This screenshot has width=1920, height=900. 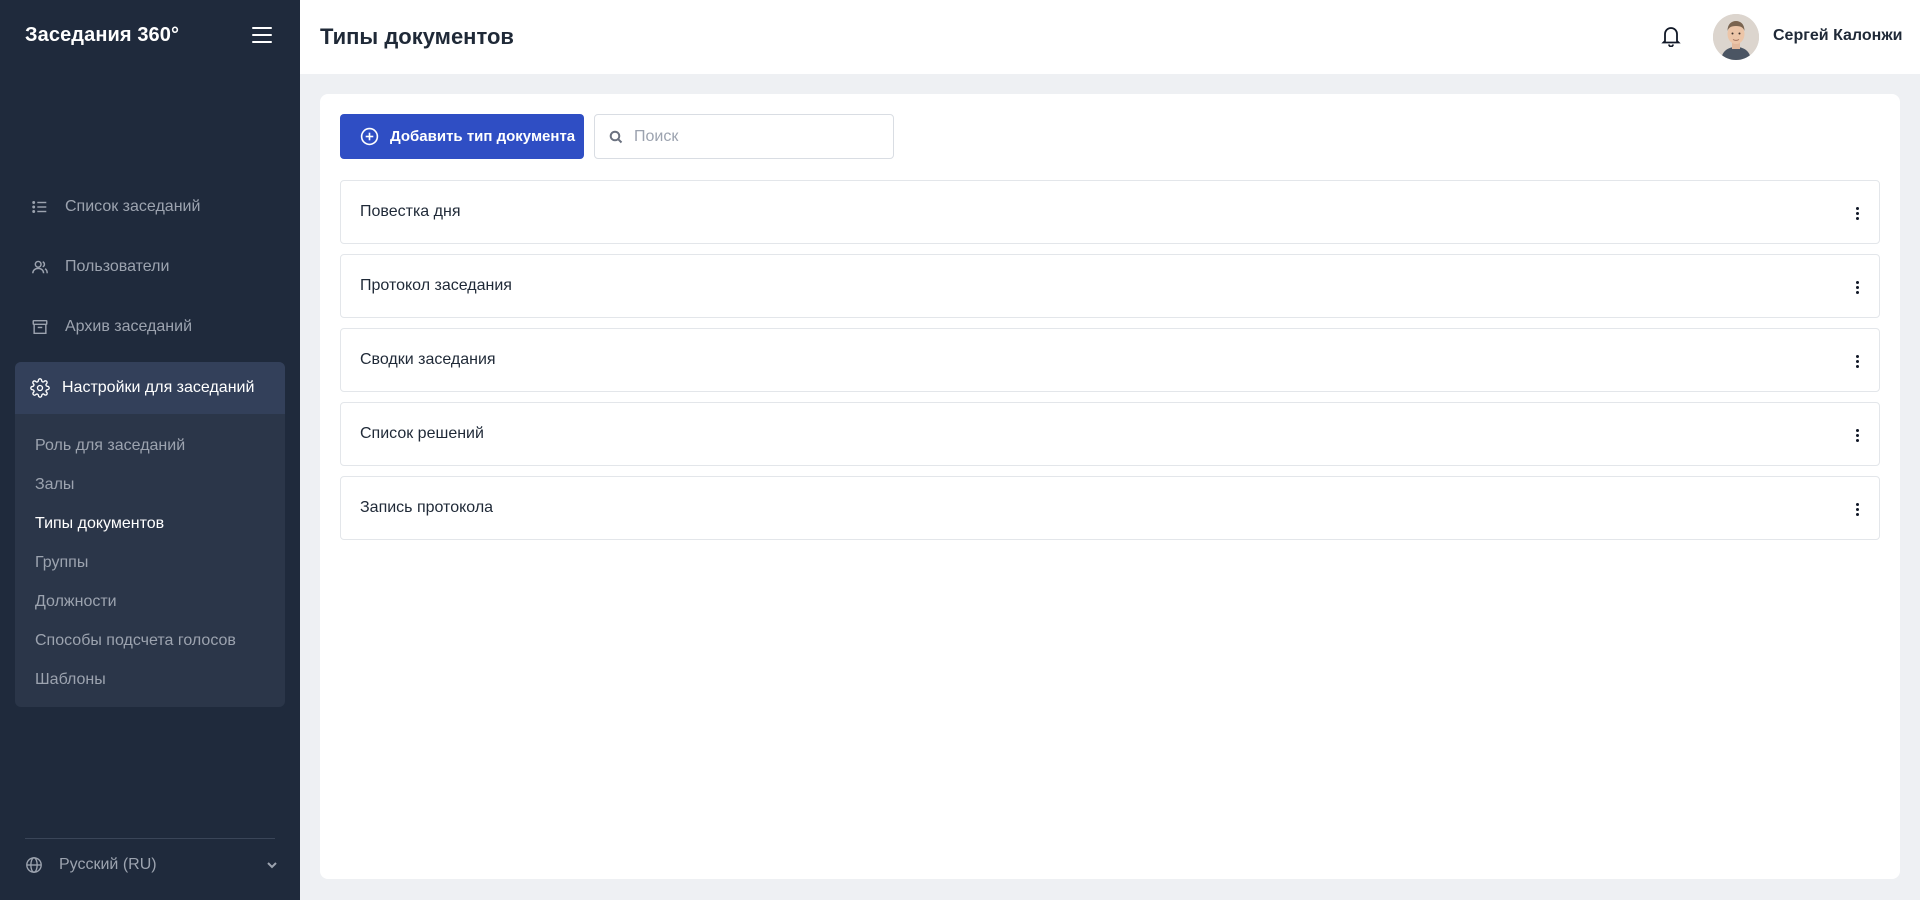 What do you see at coordinates (1110, 212) in the screenshot?
I see `list-item: Повестка дня` at bounding box center [1110, 212].